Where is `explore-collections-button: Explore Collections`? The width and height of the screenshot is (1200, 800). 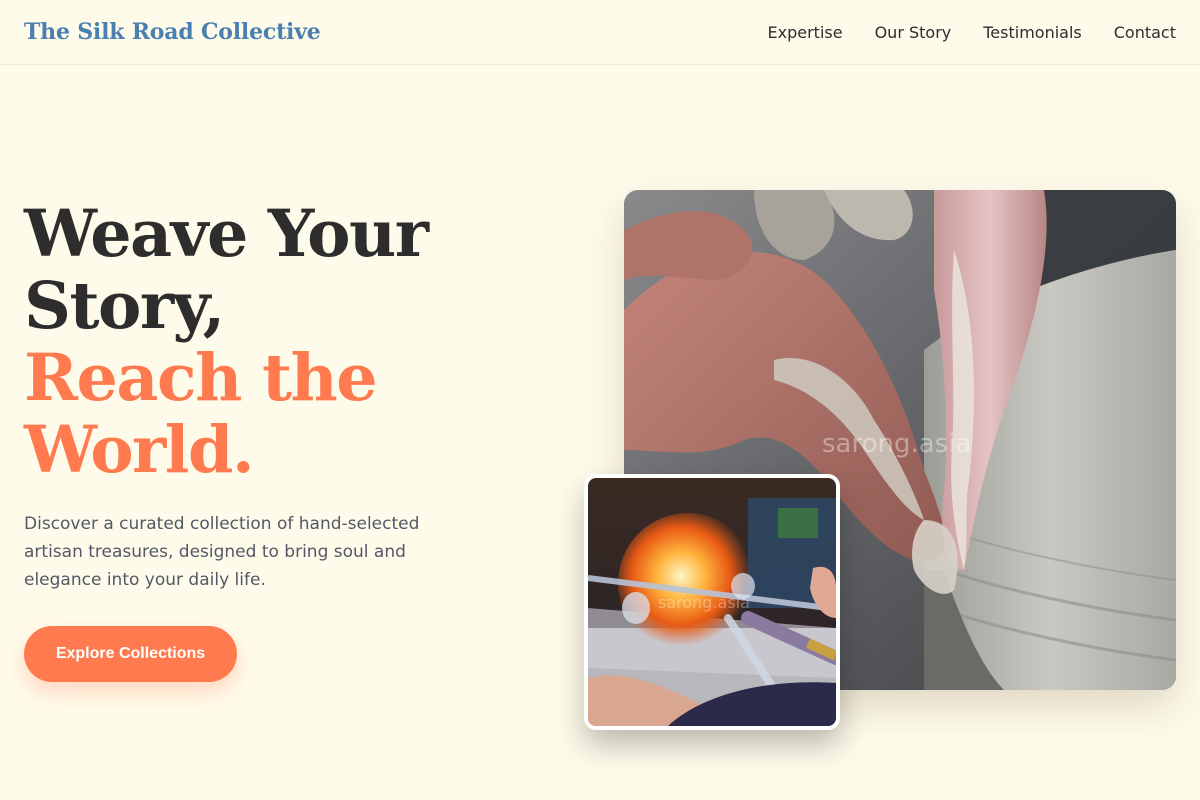 explore-collections-button: Explore Collections is located at coordinates (130, 654).